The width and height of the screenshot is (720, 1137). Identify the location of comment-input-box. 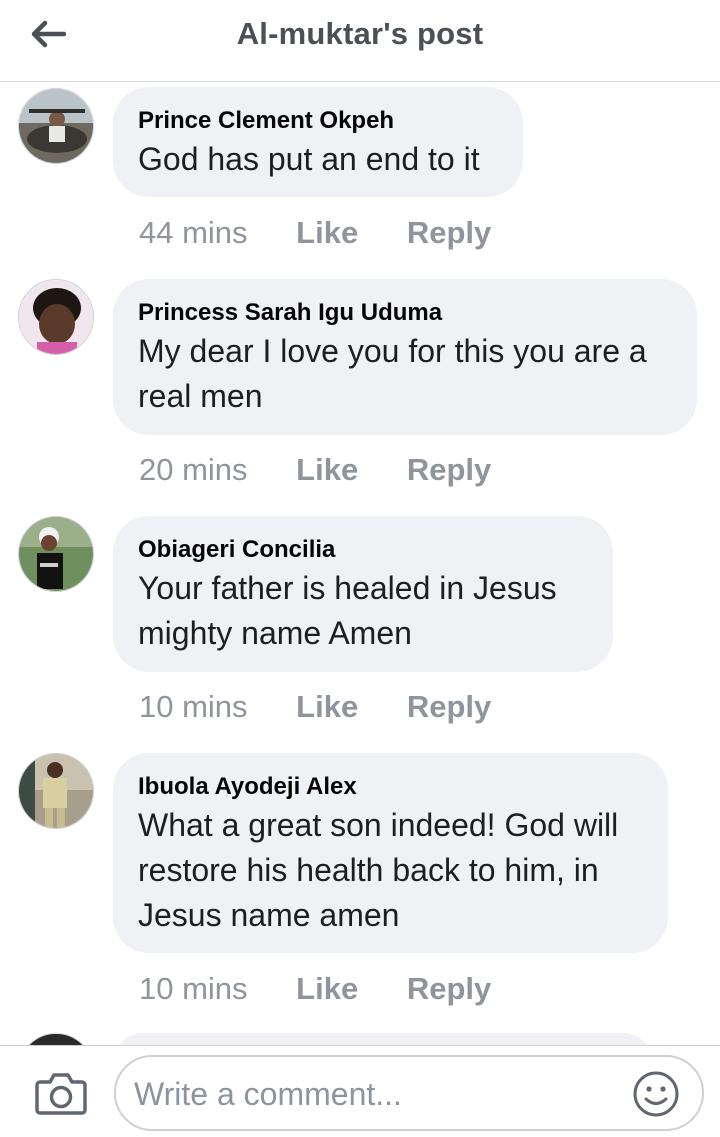
(409, 1093).